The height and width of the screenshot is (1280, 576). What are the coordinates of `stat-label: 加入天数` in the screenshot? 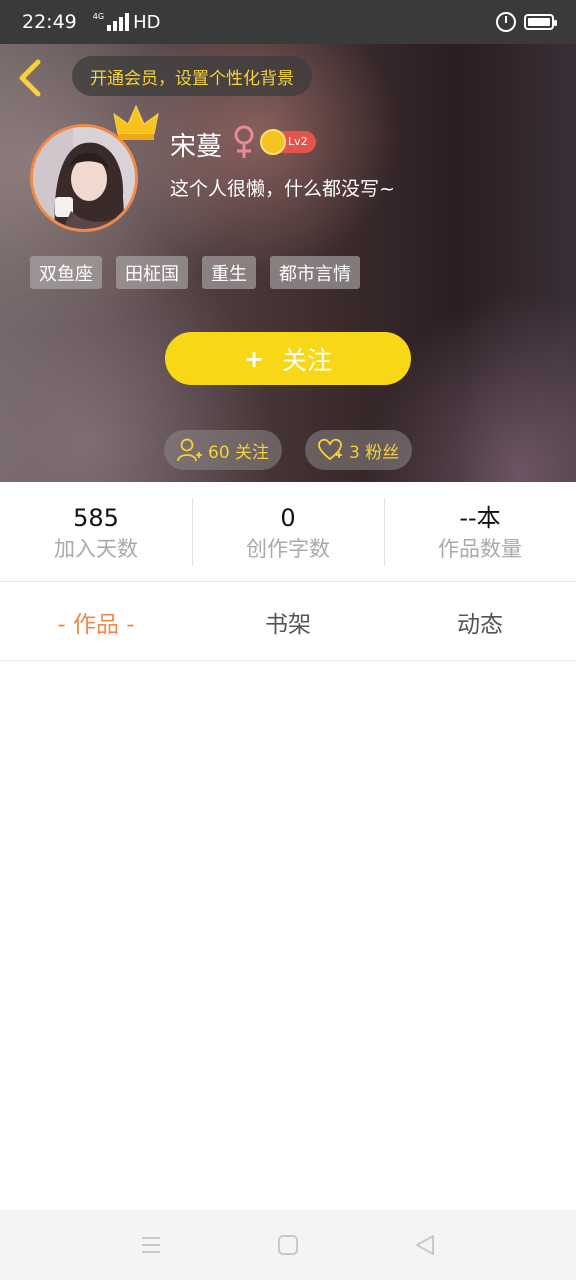 It's located at (96, 549).